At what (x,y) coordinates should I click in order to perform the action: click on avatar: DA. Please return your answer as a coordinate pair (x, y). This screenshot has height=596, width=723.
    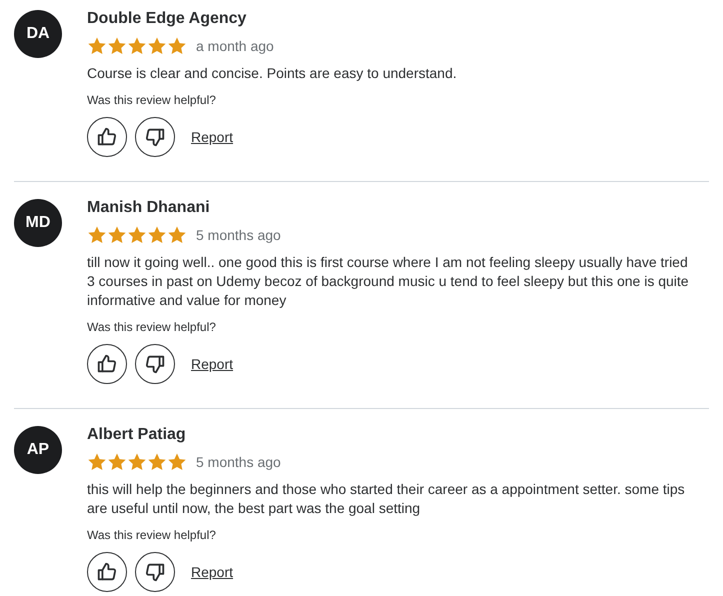
    Looking at the image, I should click on (38, 34).